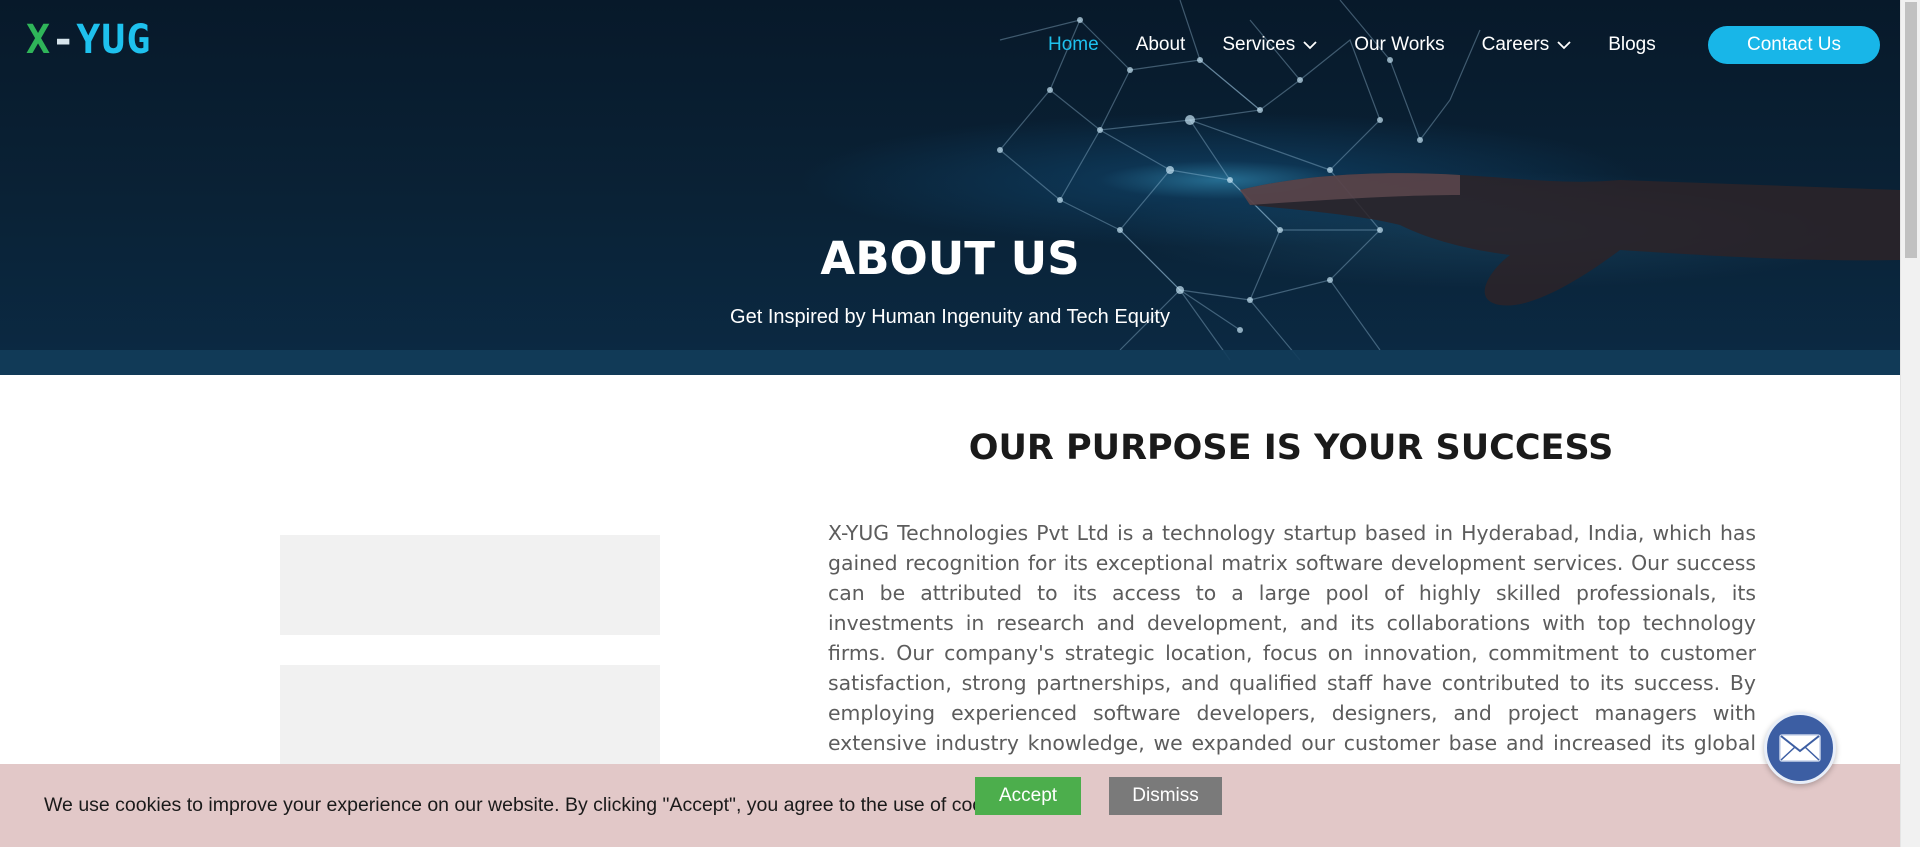 The width and height of the screenshot is (1920, 847). I want to click on logo-x: X, so click(39, 40).